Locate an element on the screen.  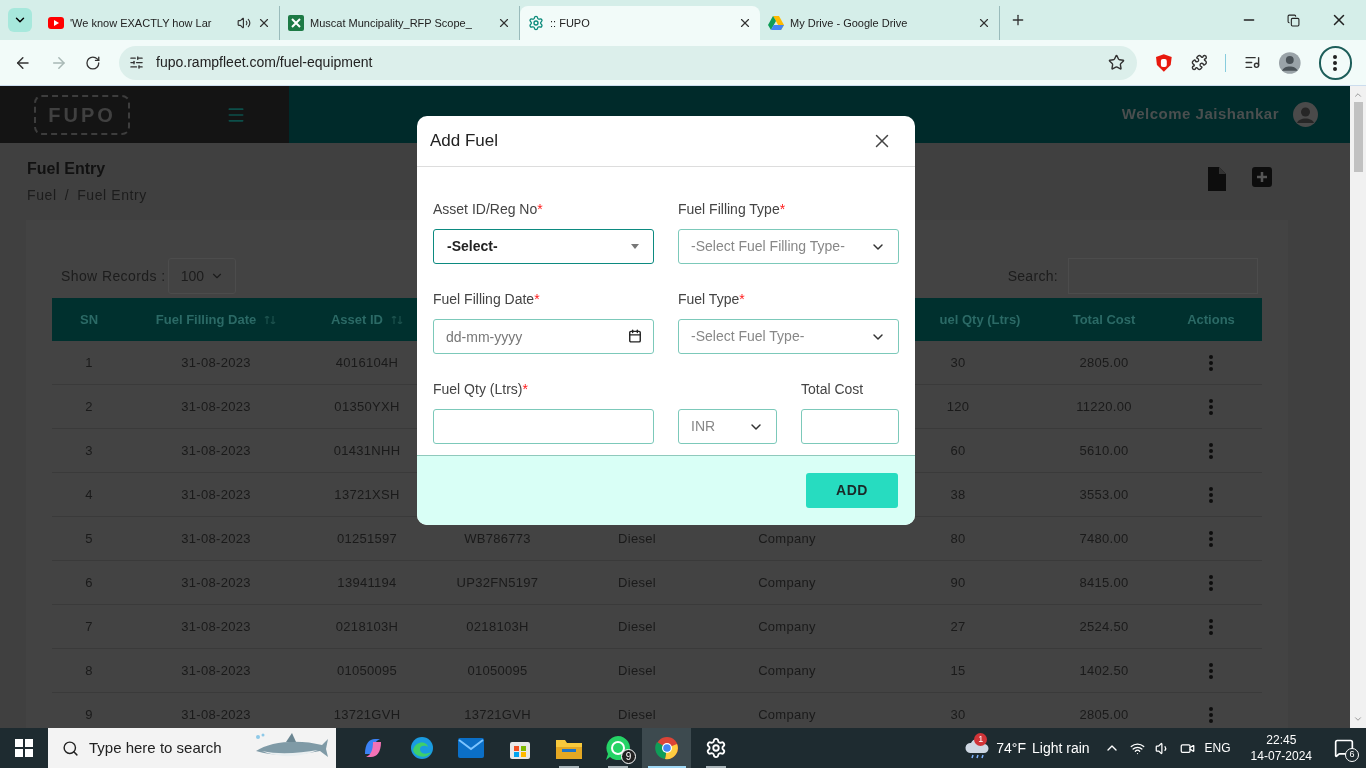
select-field: INR is located at coordinates (727, 426).